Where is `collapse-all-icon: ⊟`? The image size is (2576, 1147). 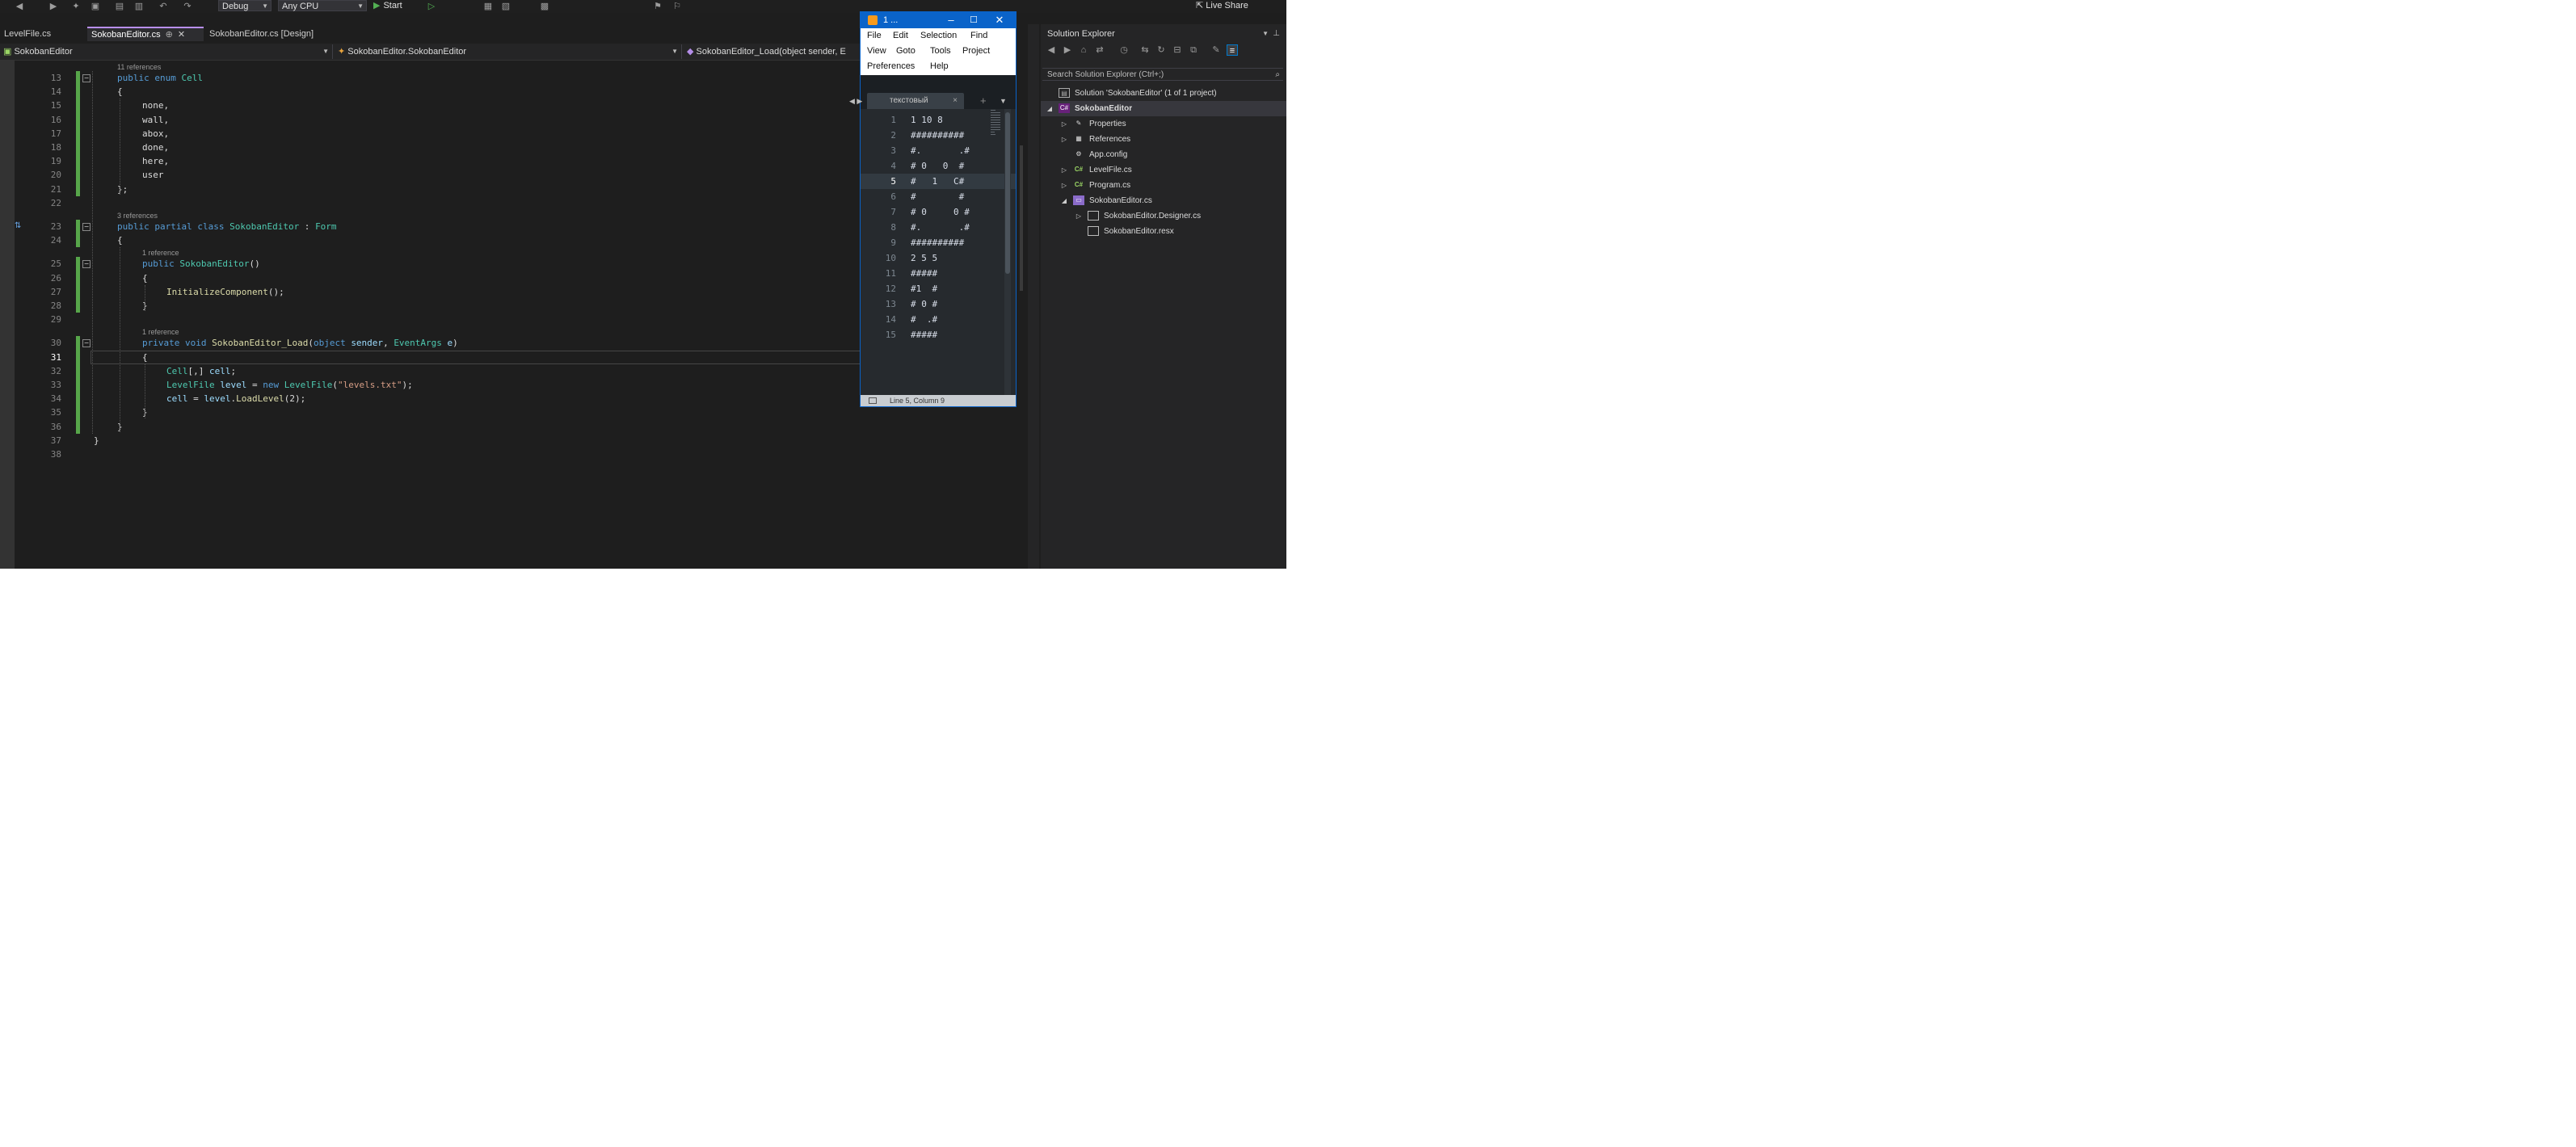
collapse-all-icon: ⊟ is located at coordinates (1177, 50).